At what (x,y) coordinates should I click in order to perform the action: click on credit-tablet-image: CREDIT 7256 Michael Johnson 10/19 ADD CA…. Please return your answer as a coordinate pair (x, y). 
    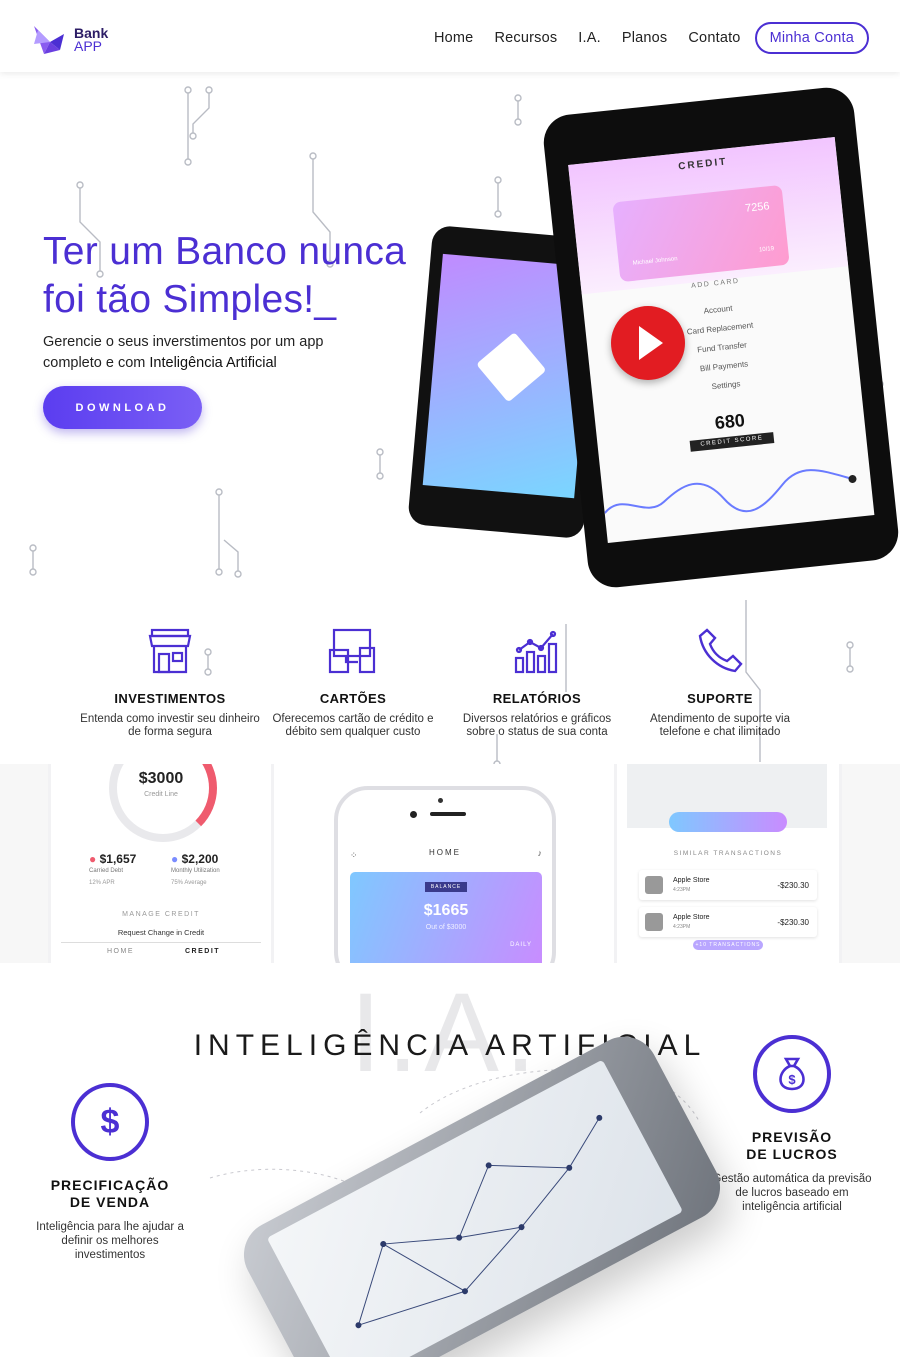
    Looking at the image, I should click on (720, 337).